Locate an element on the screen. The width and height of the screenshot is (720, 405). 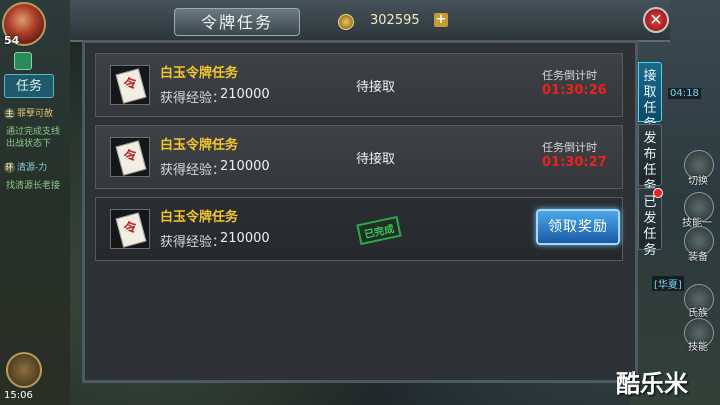
notification-dot is located at coordinates (658, 193).